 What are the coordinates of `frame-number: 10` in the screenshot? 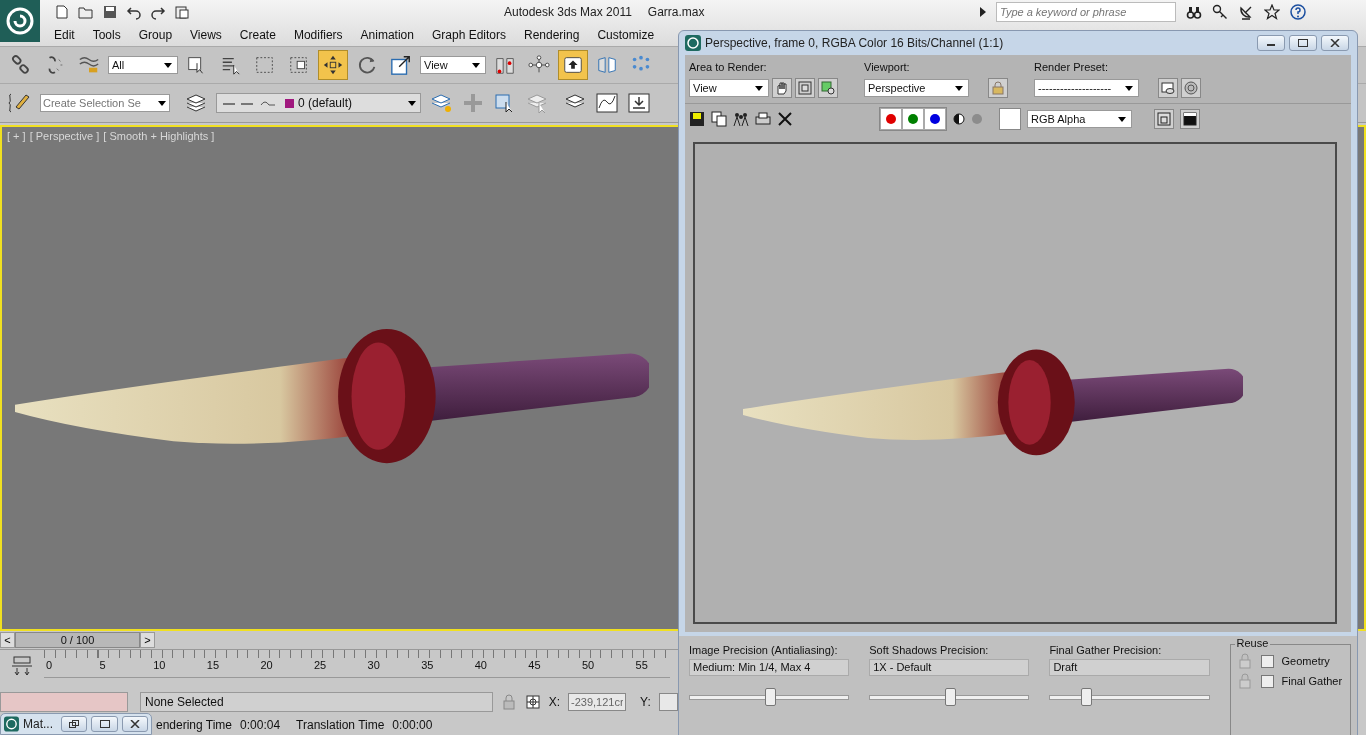 It's located at (160, 665).